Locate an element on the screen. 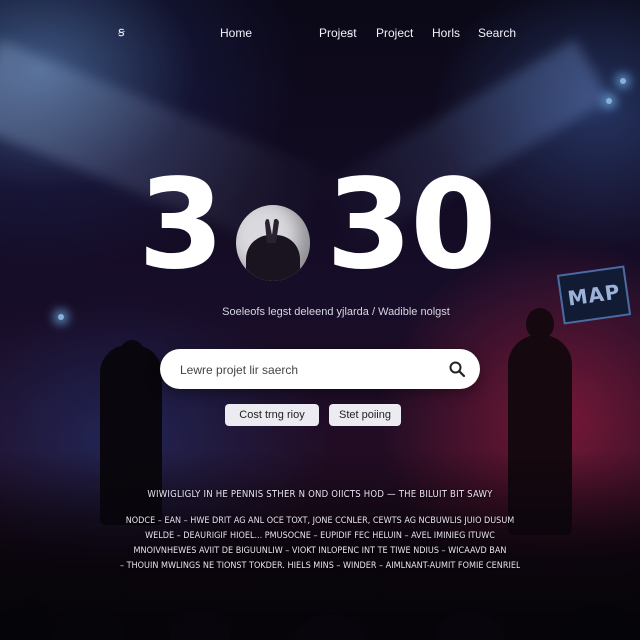 This screenshot has height=640, width=640. primary-action-button: Cost trng rioy is located at coordinates (272, 415).